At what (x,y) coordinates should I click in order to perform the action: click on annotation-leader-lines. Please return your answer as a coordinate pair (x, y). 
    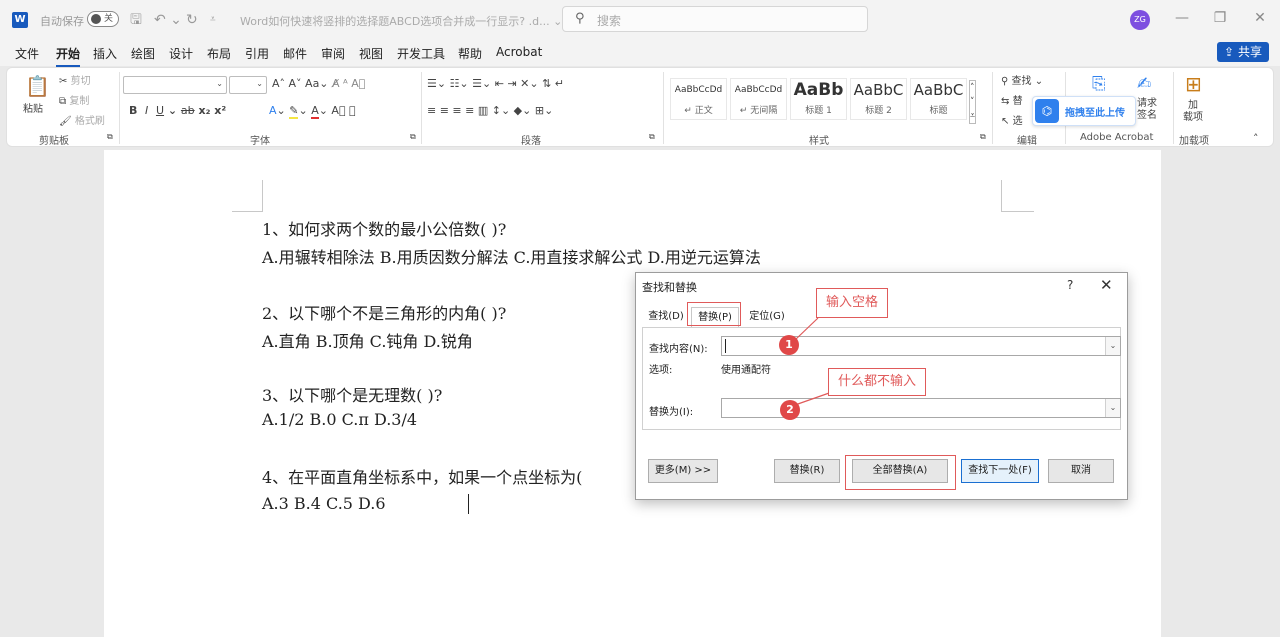
    Looking at the image, I should click on (813, 361).